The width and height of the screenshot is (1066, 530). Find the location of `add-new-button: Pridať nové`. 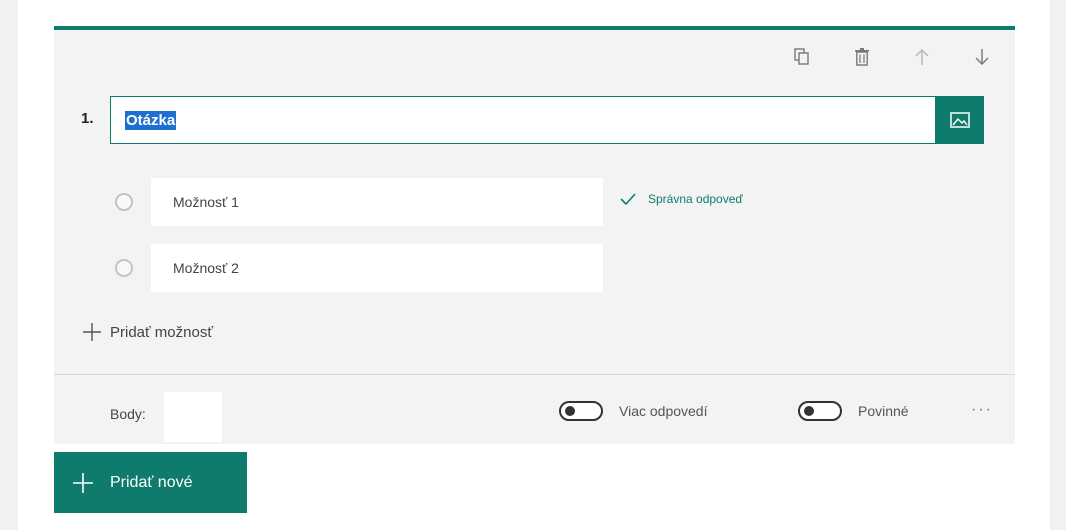

add-new-button: Pridať nové is located at coordinates (150, 482).